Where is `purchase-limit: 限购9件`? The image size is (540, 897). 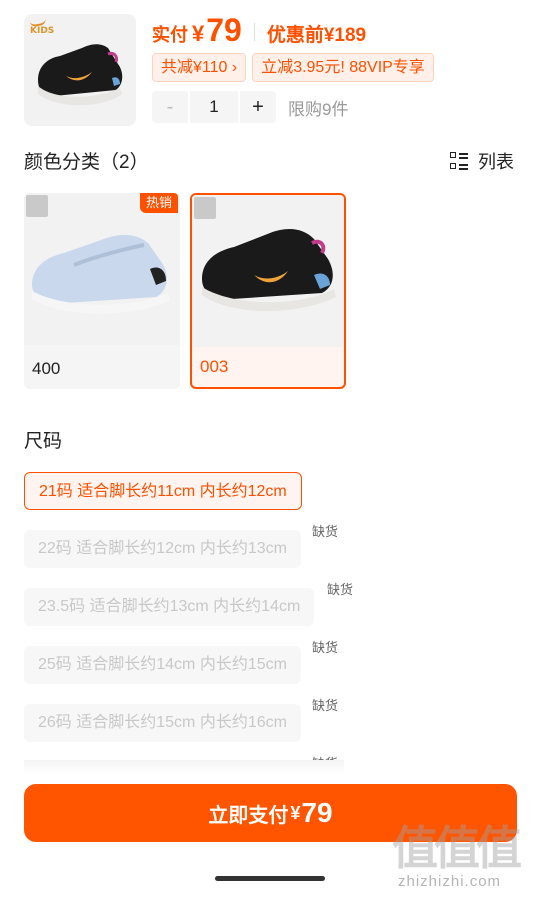 purchase-limit: 限购9件 is located at coordinates (318, 109).